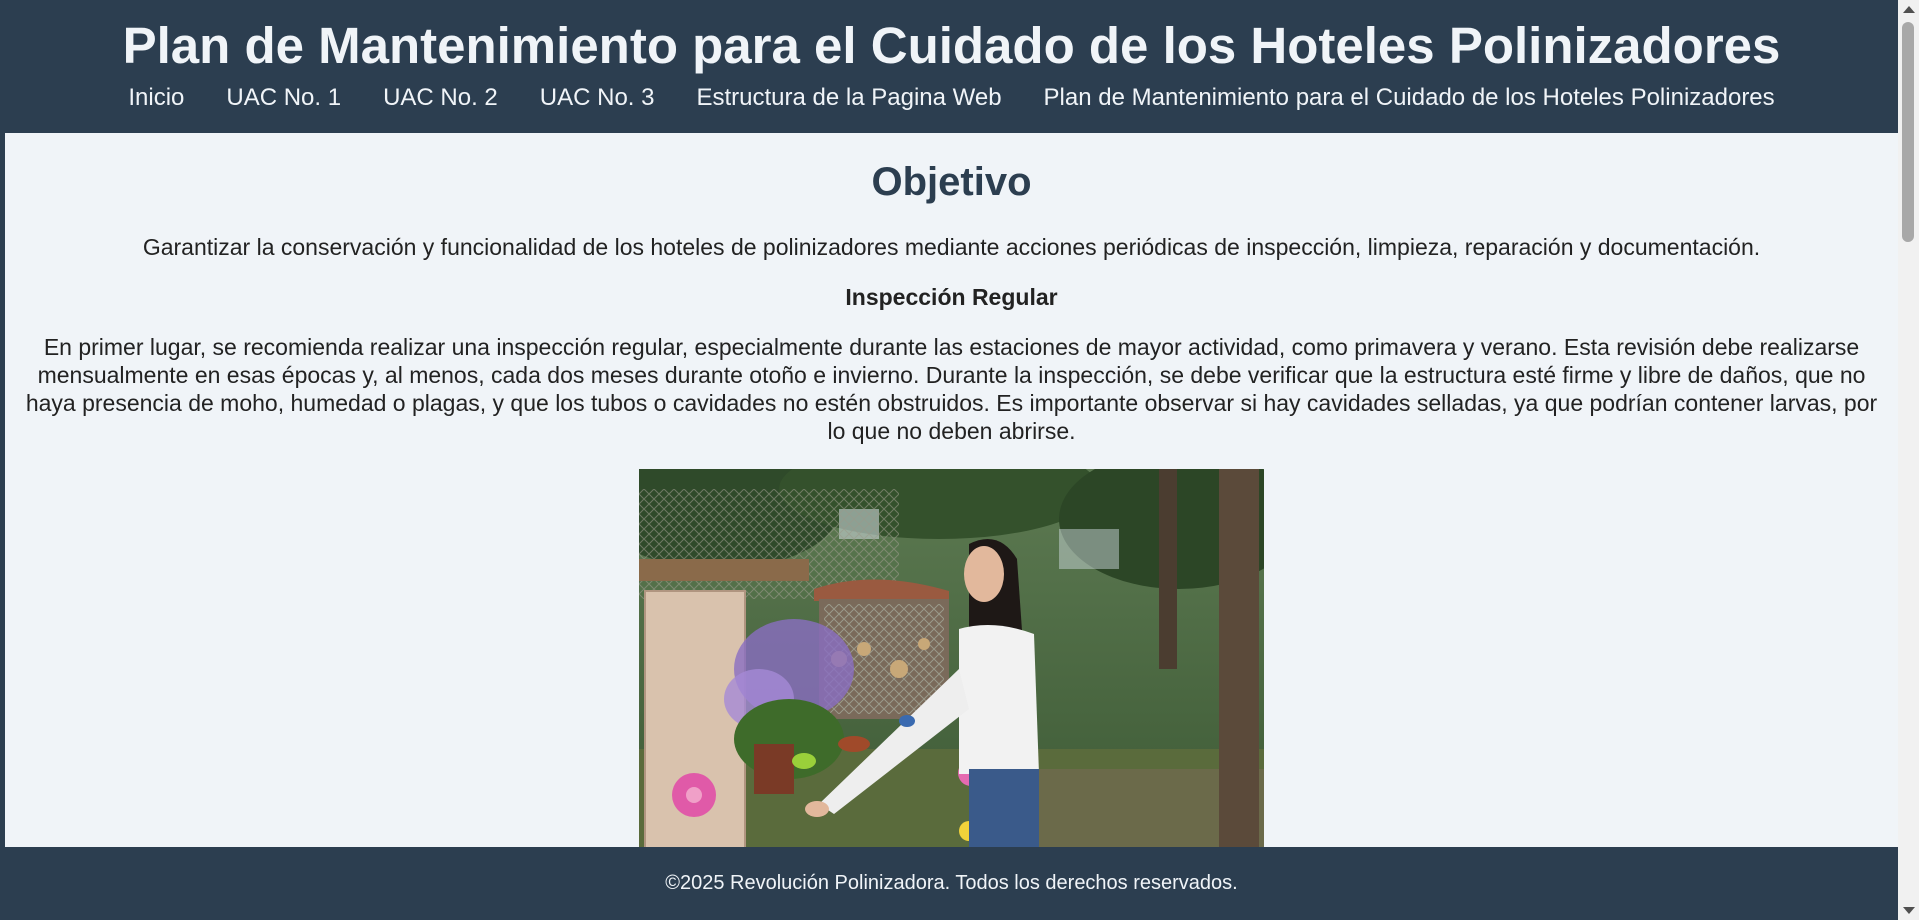  Describe the element at coordinates (1909, 910) in the screenshot. I see `scroll-down-arrow-icon` at that location.